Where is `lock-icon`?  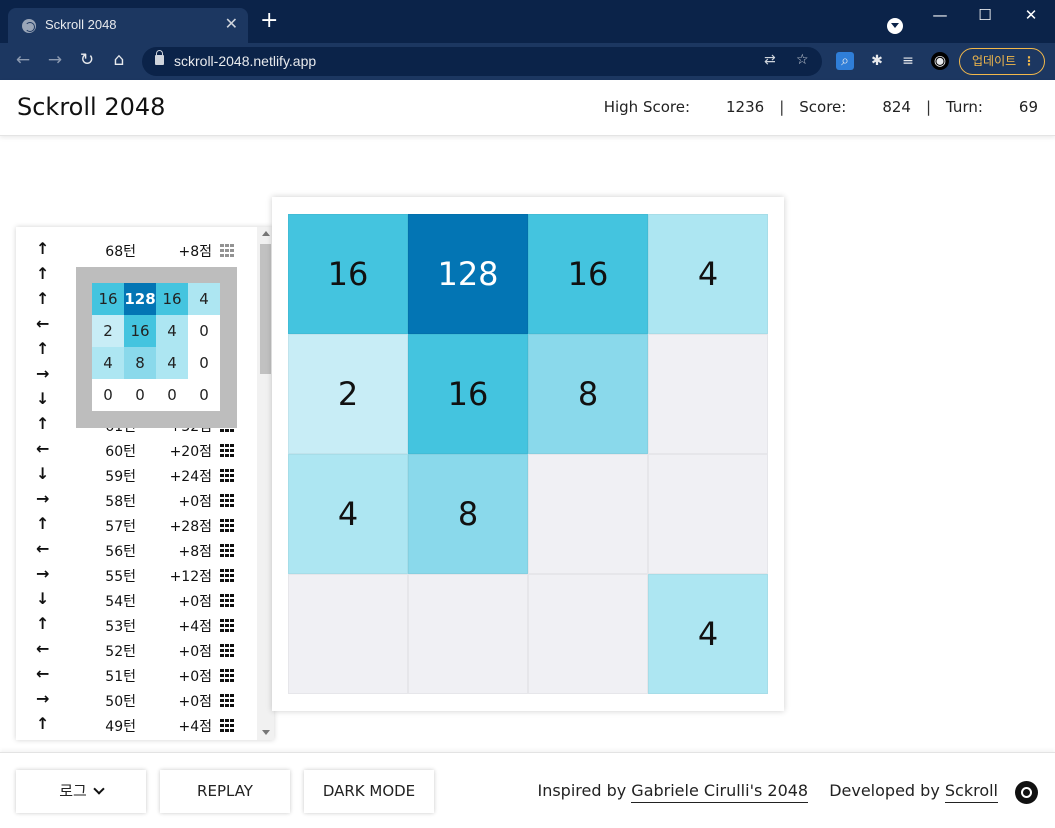 lock-icon is located at coordinates (159, 57).